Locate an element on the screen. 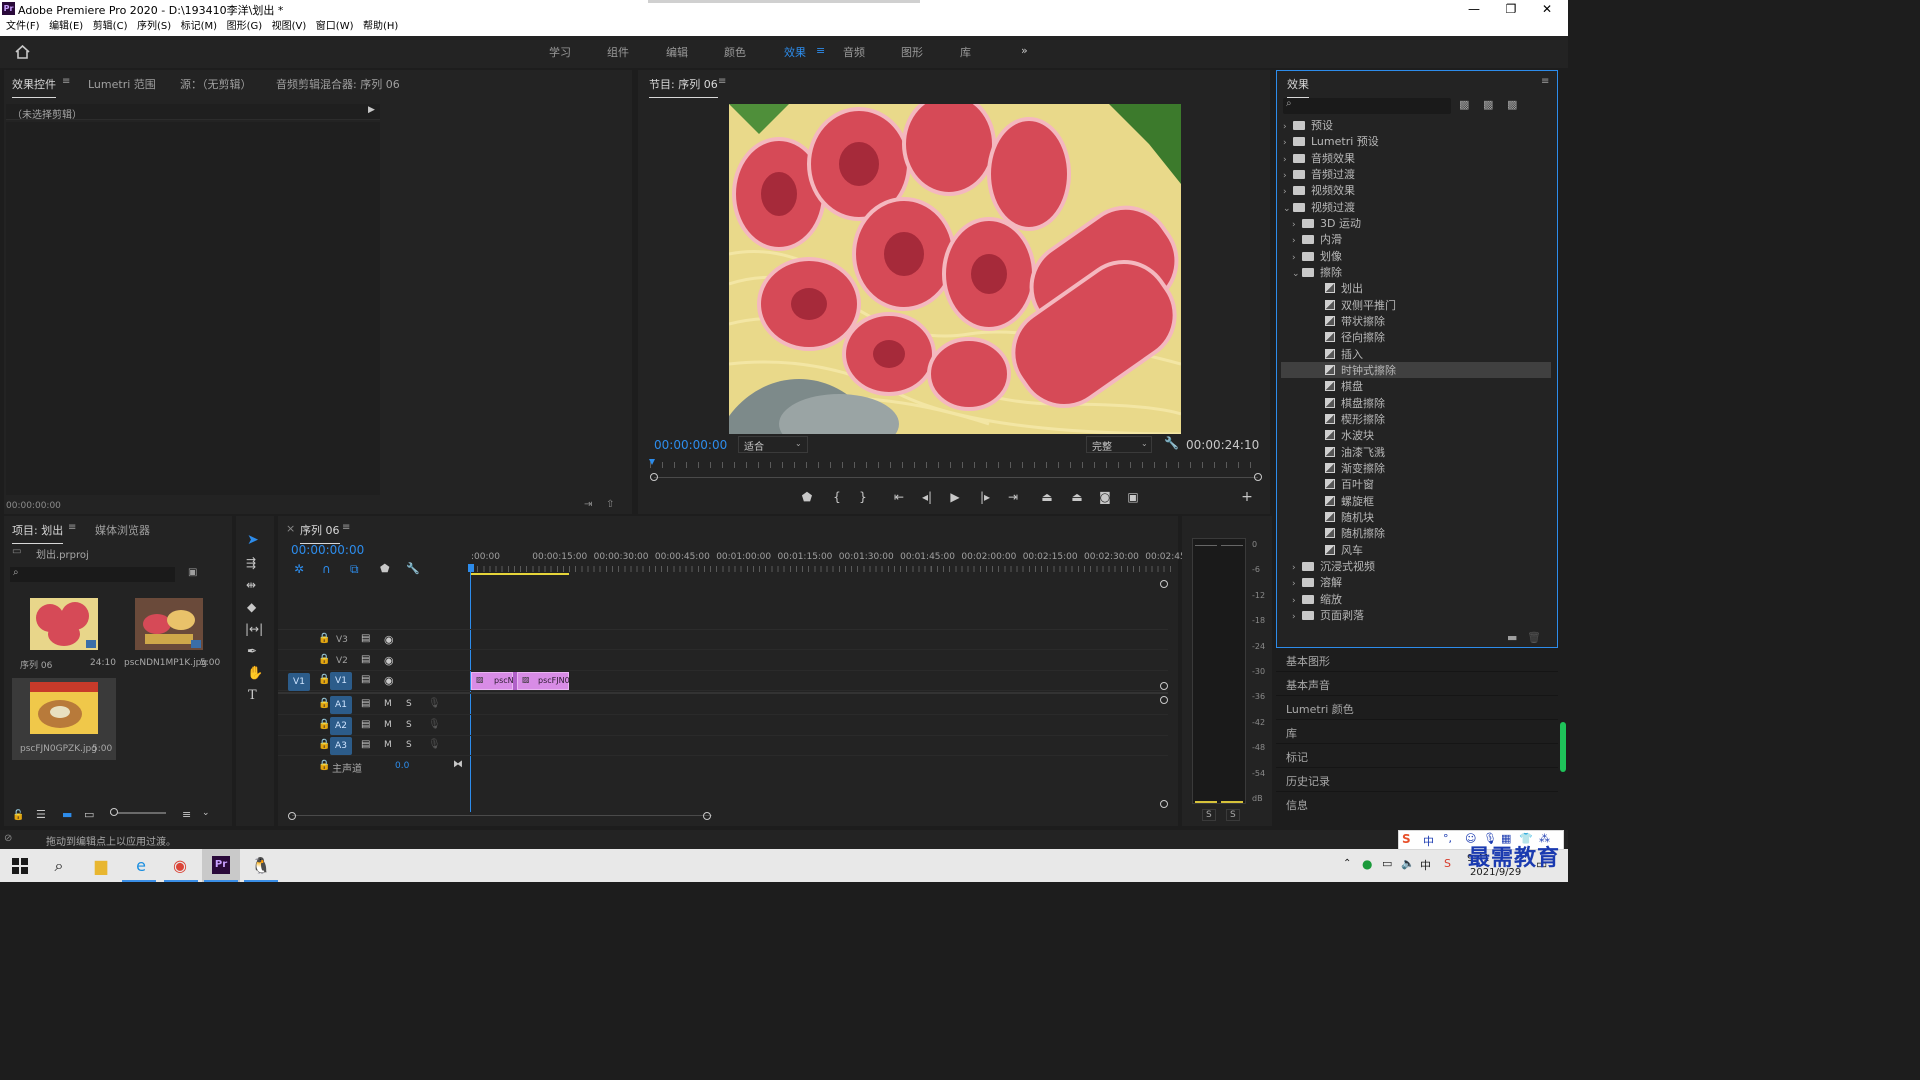 Image resolution: width=1920 pixels, height=1080 pixels. type-tool-icon: T is located at coordinates (252, 695).